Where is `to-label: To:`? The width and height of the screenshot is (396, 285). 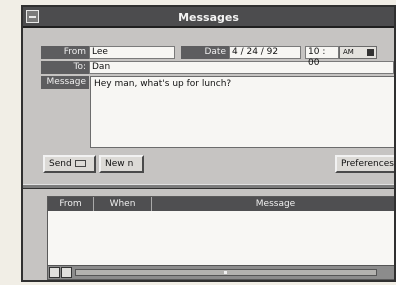 to-label: To: is located at coordinates (65, 67).